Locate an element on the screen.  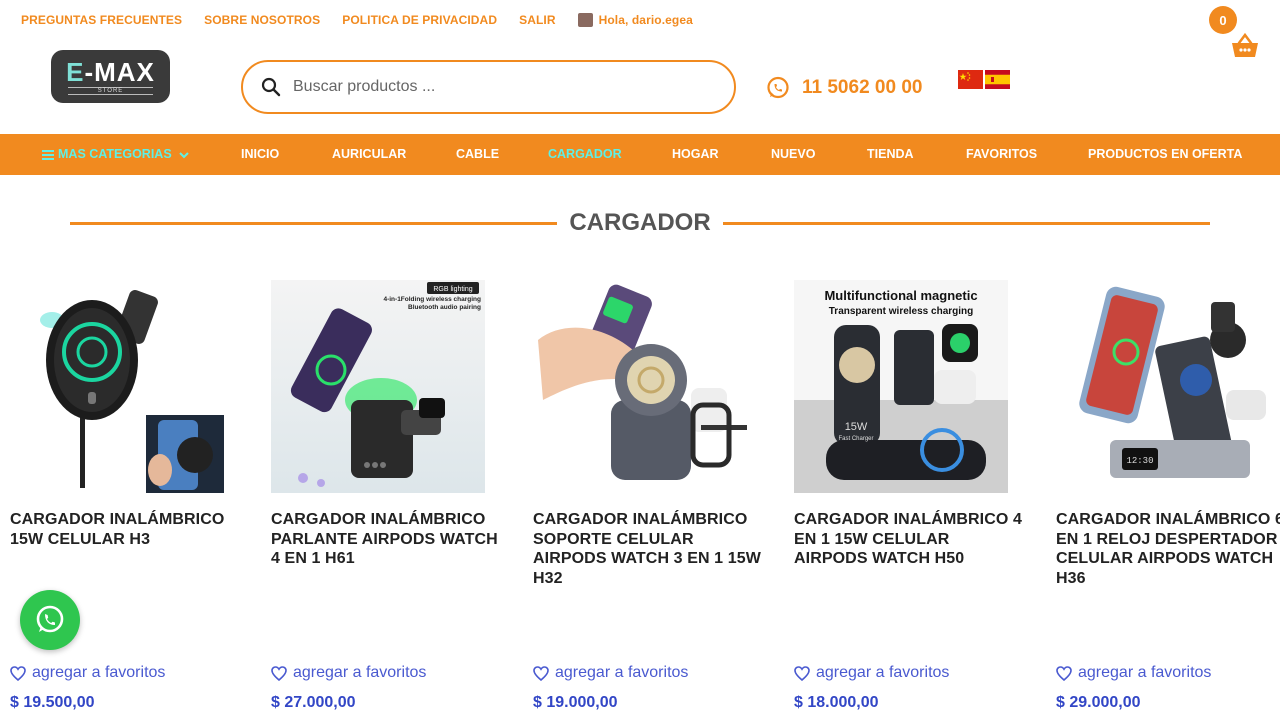
nav-item-hogar: HOGAR is located at coordinates (695, 154).